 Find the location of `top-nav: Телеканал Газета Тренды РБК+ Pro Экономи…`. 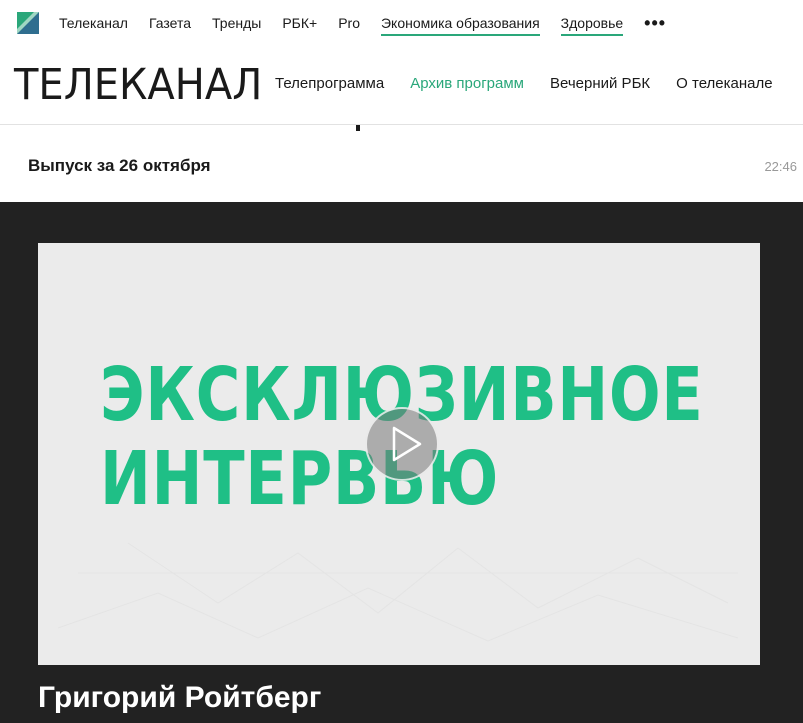

top-nav: Телеканал Газета Тренды РБК+ Pro Экономи… is located at coordinates (401, 23).